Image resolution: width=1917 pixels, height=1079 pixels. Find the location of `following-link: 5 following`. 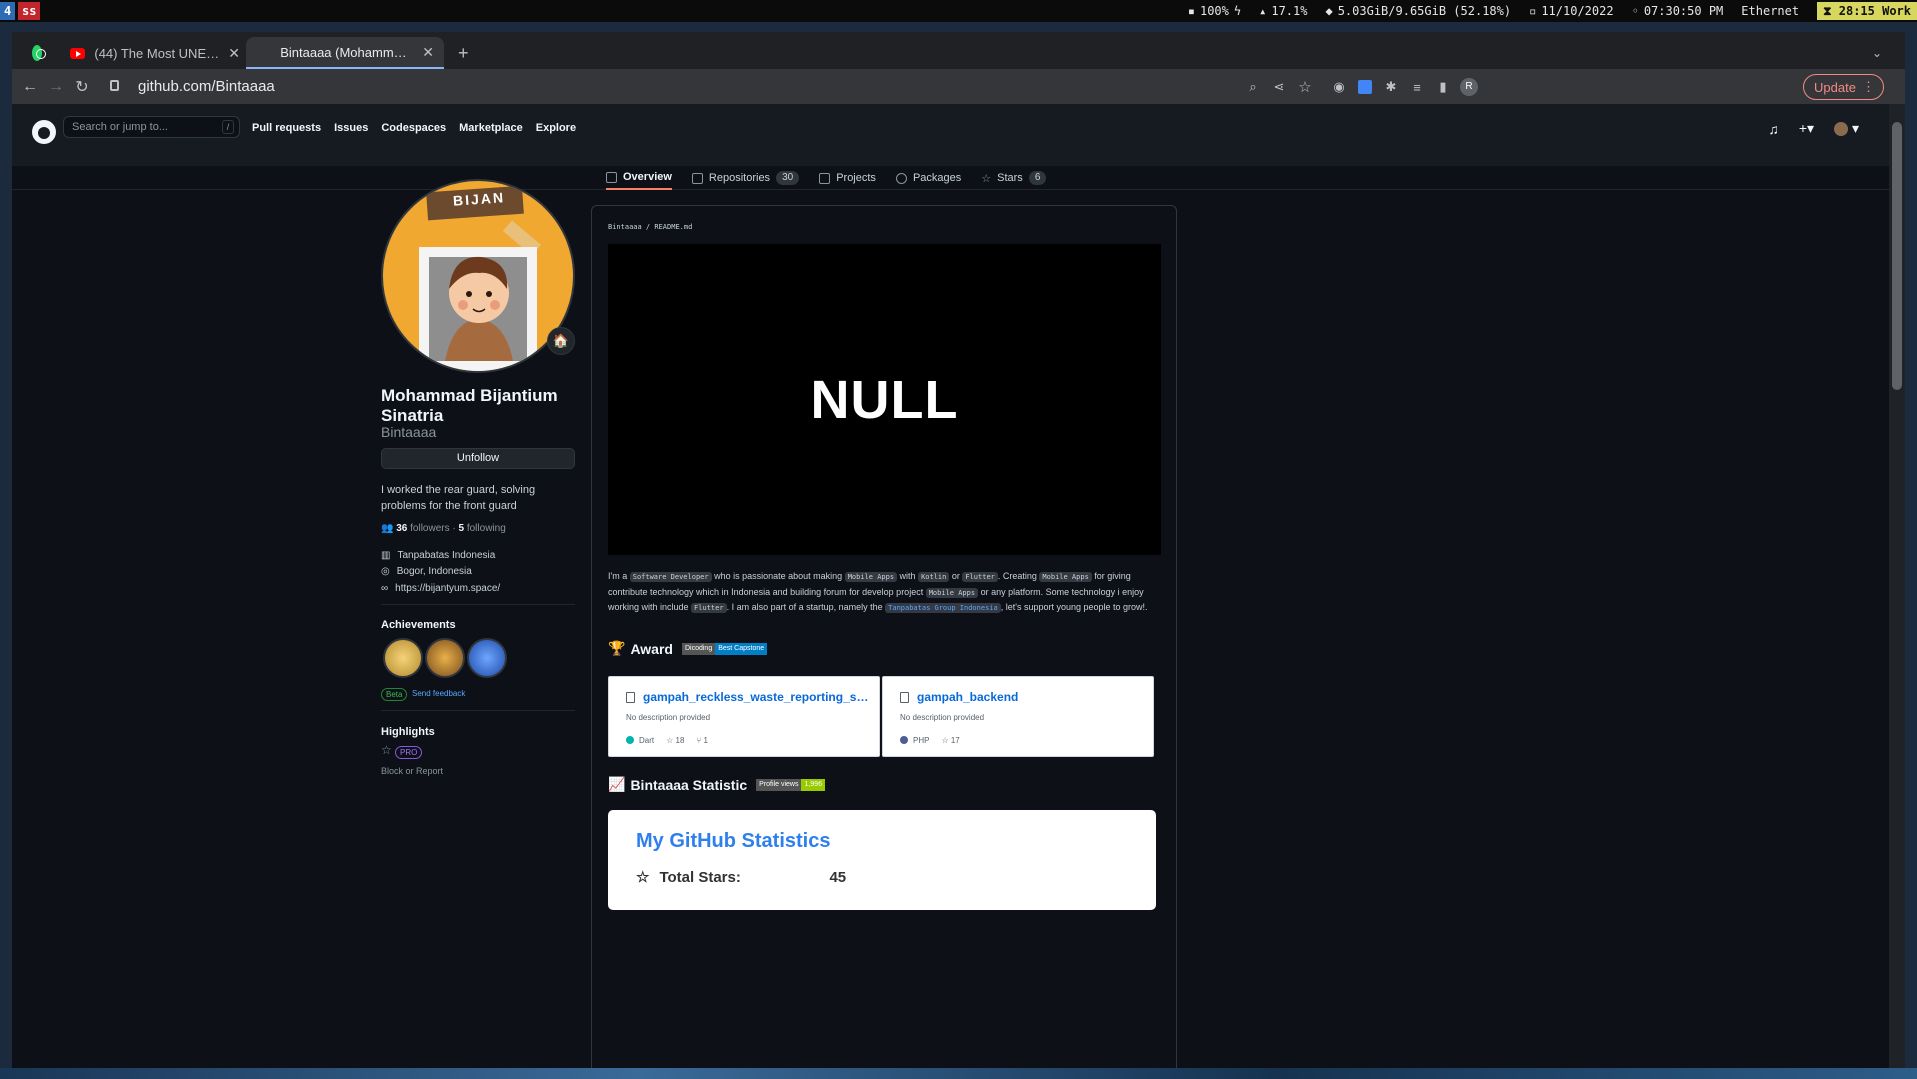

following-link: 5 following is located at coordinates (482, 528).